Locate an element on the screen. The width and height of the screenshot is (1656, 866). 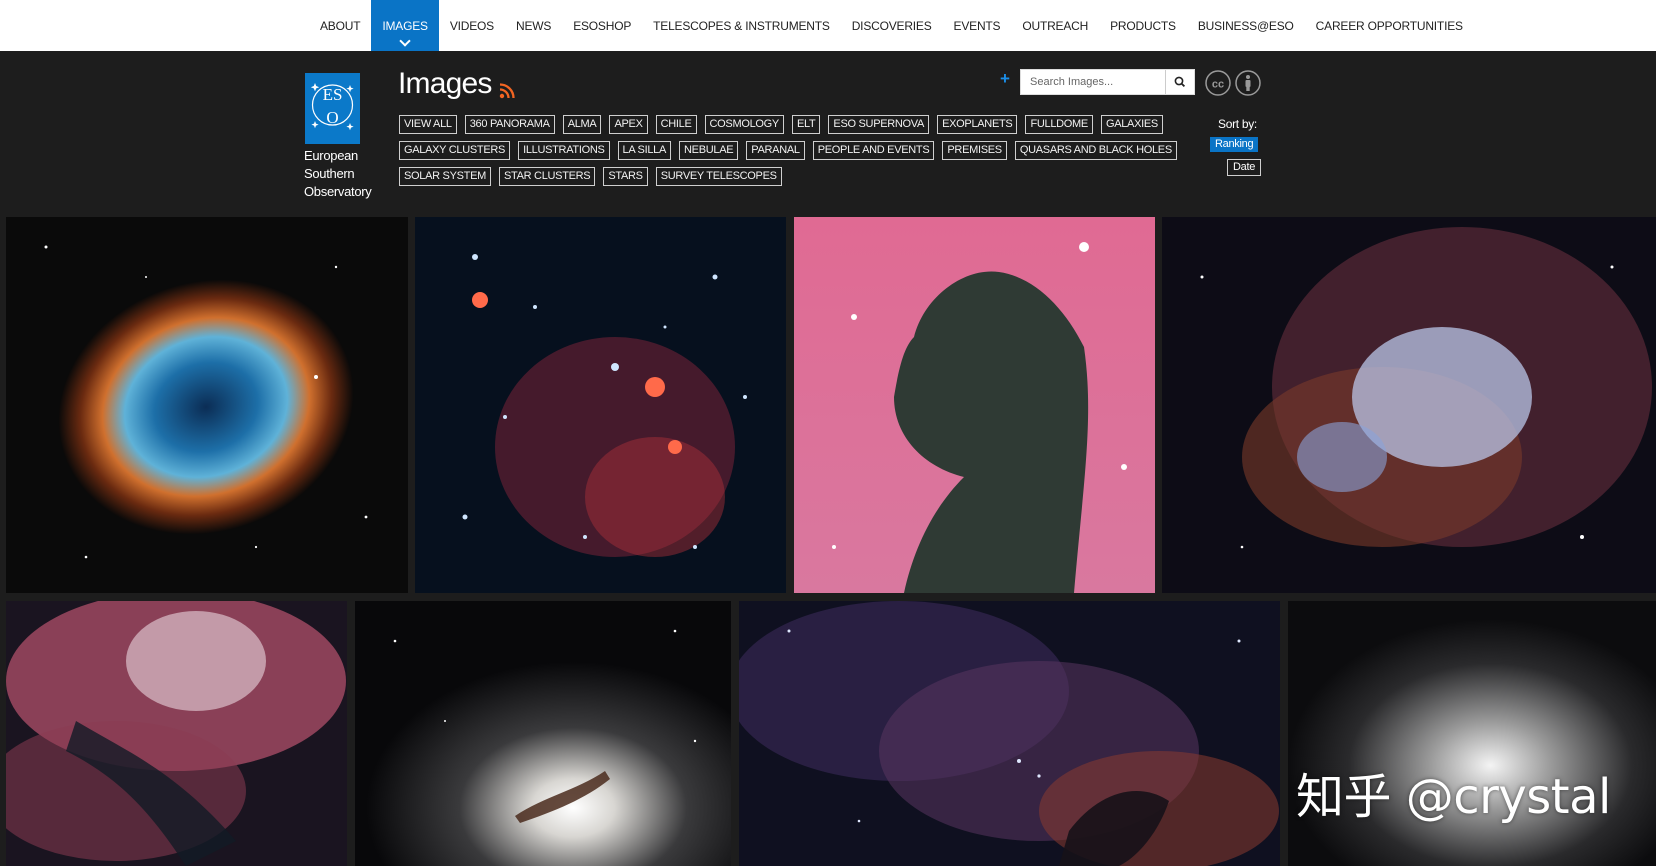
nav-item-esoshop: ESOSHOP is located at coordinates (602, 25).